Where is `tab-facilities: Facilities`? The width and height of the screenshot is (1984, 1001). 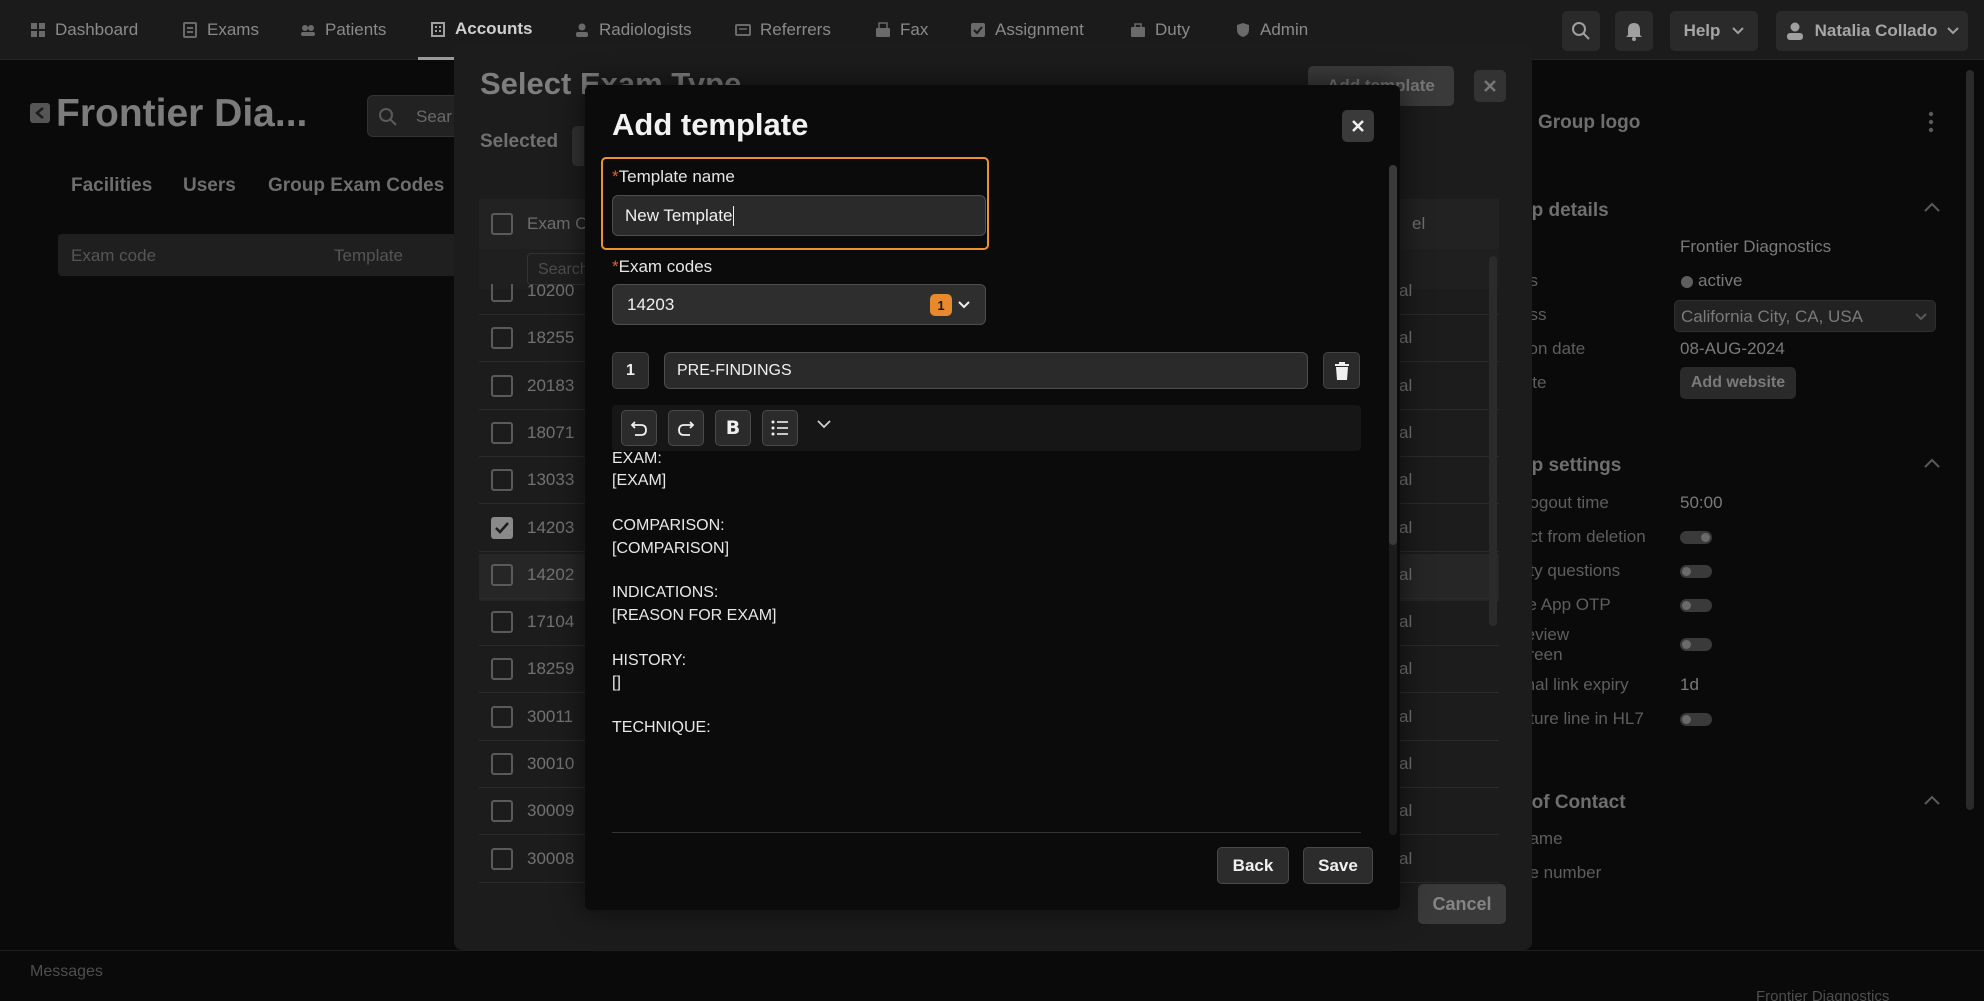 tab-facilities: Facilities is located at coordinates (111, 186).